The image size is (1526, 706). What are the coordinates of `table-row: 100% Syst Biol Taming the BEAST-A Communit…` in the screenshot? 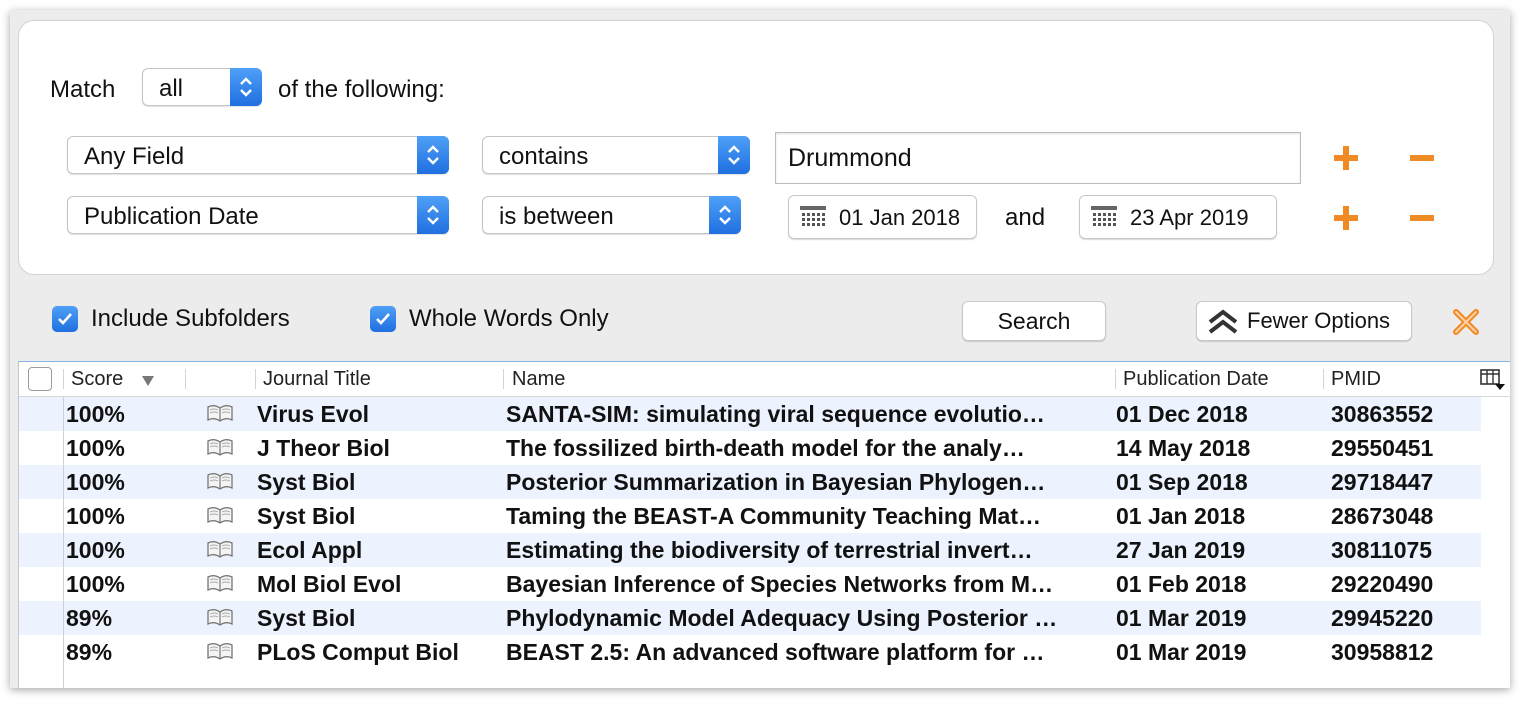 It's located at (750, 516).